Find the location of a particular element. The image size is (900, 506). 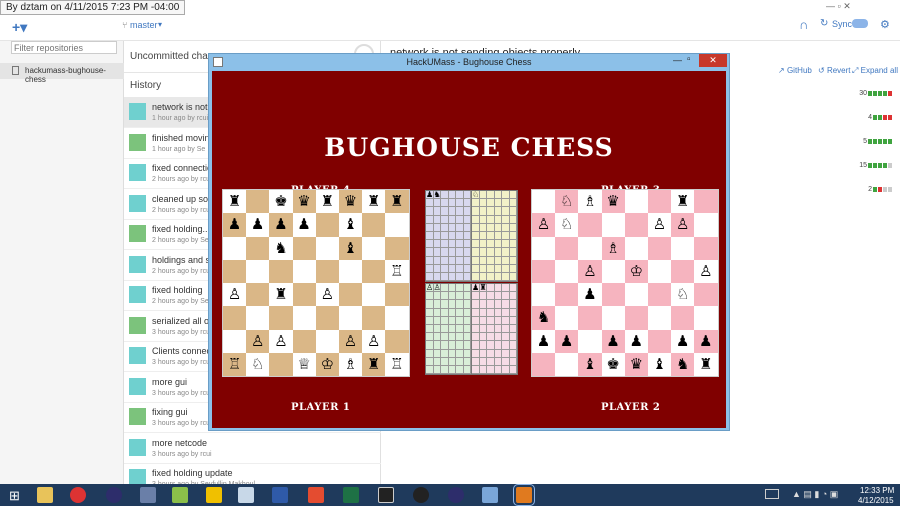

board-square: ♖ is located at coordinates (235, 364).